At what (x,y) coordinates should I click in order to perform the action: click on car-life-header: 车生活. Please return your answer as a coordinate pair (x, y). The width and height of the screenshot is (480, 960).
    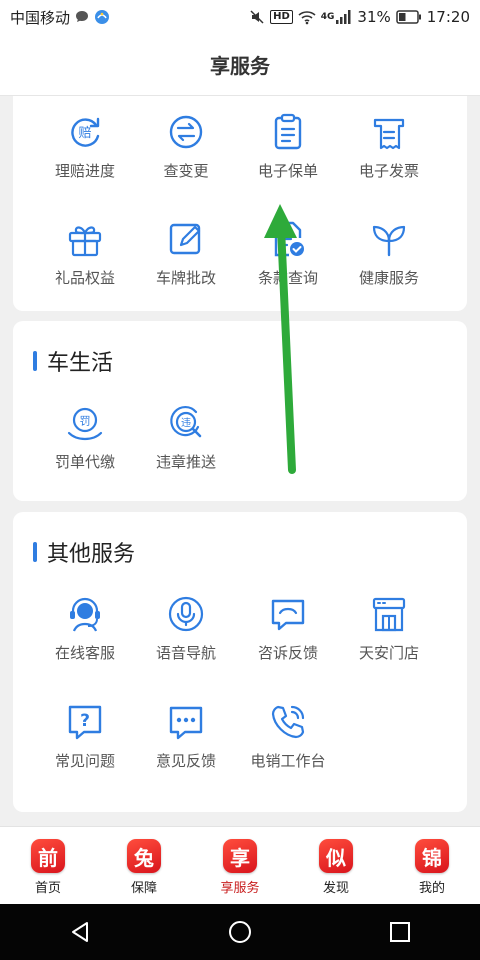
    Looking at the image, I should click on (73, 361).